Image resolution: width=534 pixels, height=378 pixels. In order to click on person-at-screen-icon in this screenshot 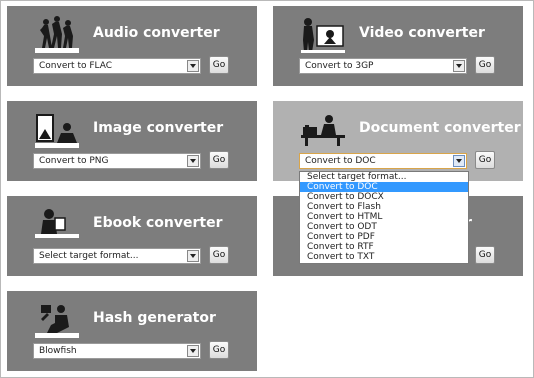, I will do `click(323, 35)`.